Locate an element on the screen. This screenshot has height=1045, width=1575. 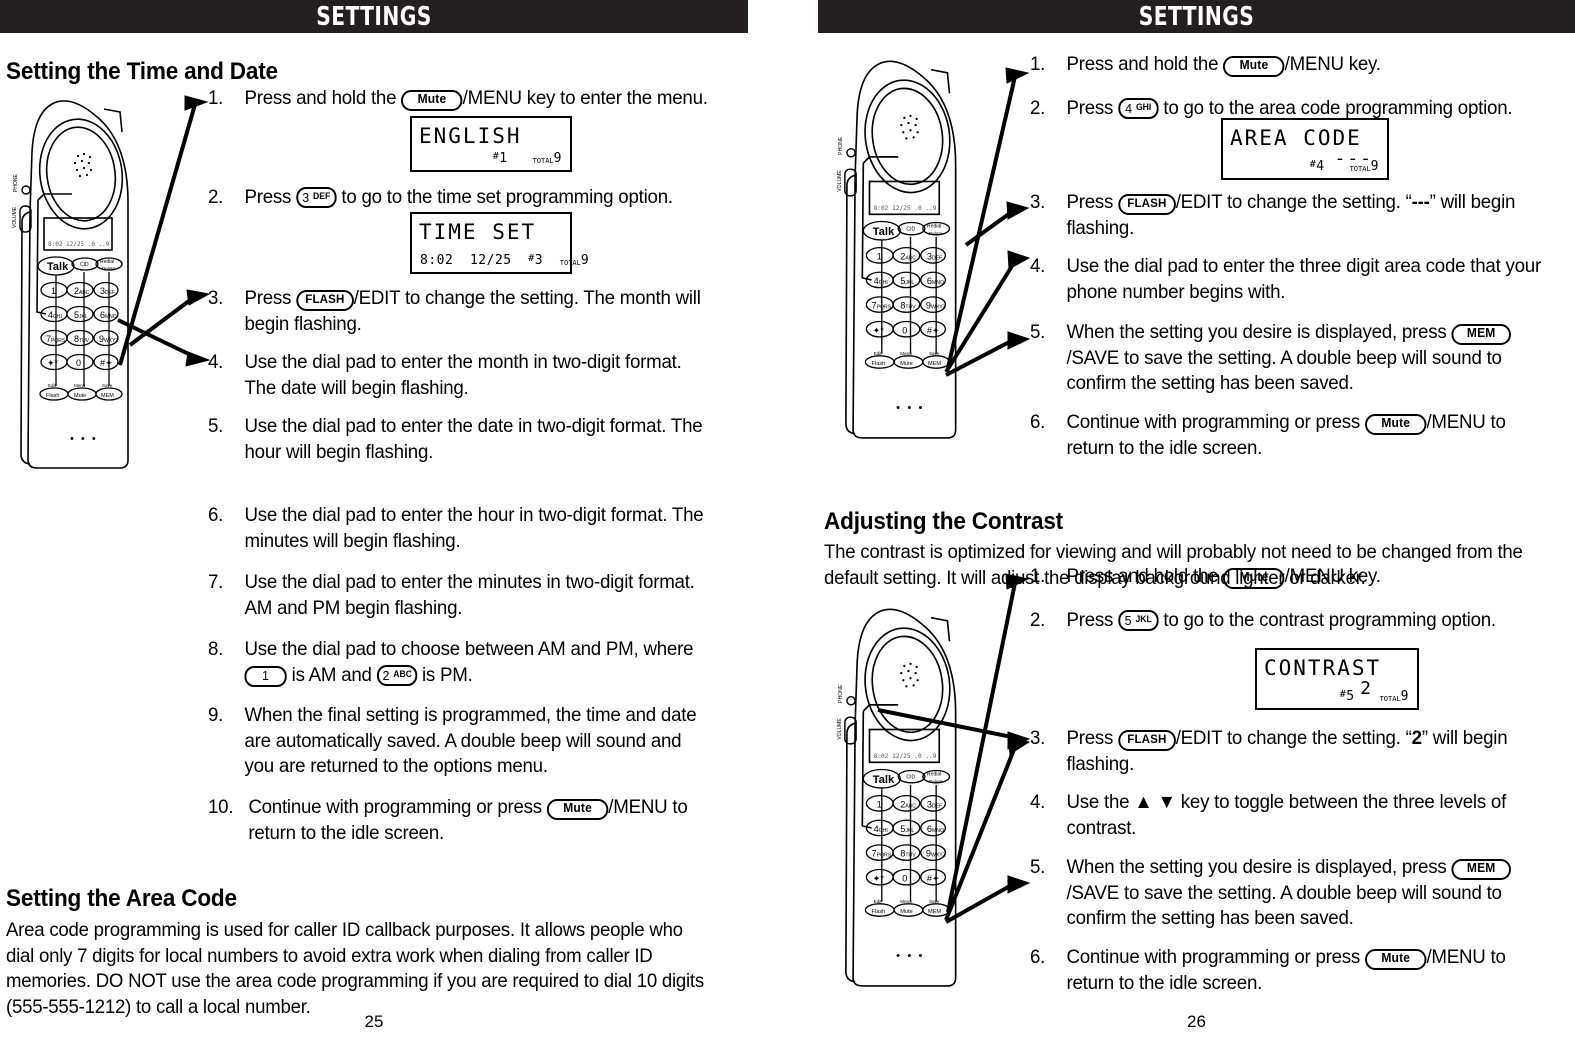
lcd-line1: AREA CODE is located at coordinates (1296, 138).